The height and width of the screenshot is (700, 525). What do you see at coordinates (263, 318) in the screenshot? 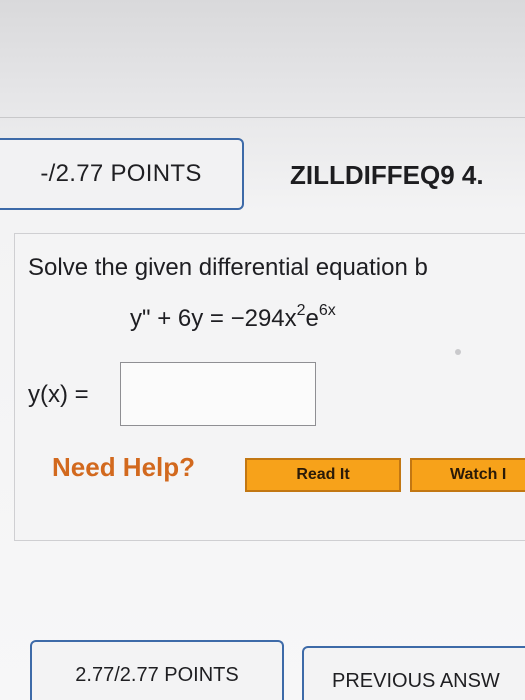
I see `equation-coefficient: −294x` at bounding box center [263, 318].